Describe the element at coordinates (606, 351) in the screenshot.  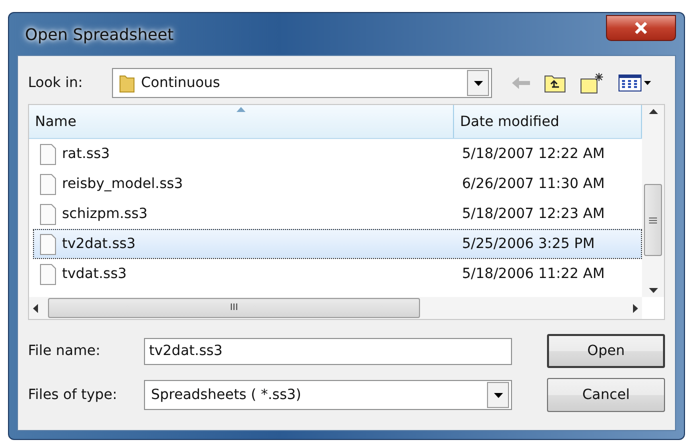
I see `open-button: Open` at that location.